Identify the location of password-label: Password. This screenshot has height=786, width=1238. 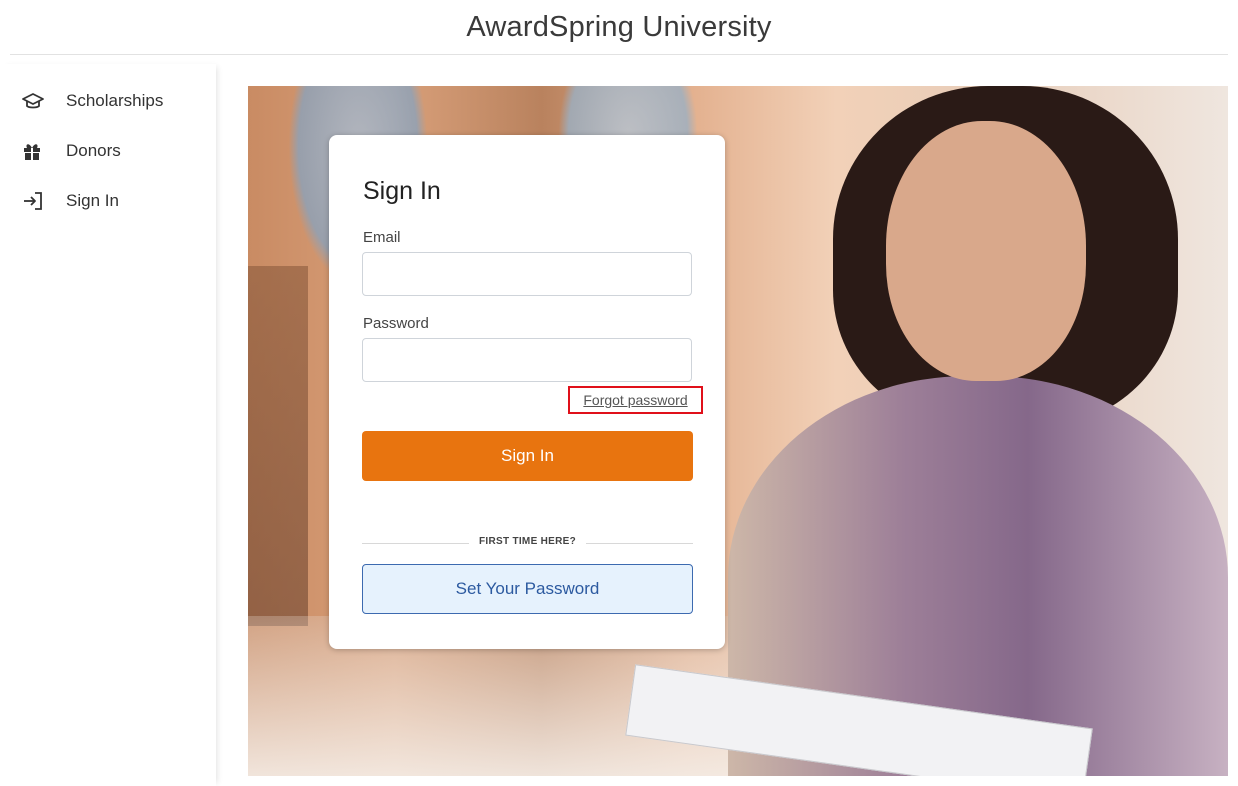
(396, 323).